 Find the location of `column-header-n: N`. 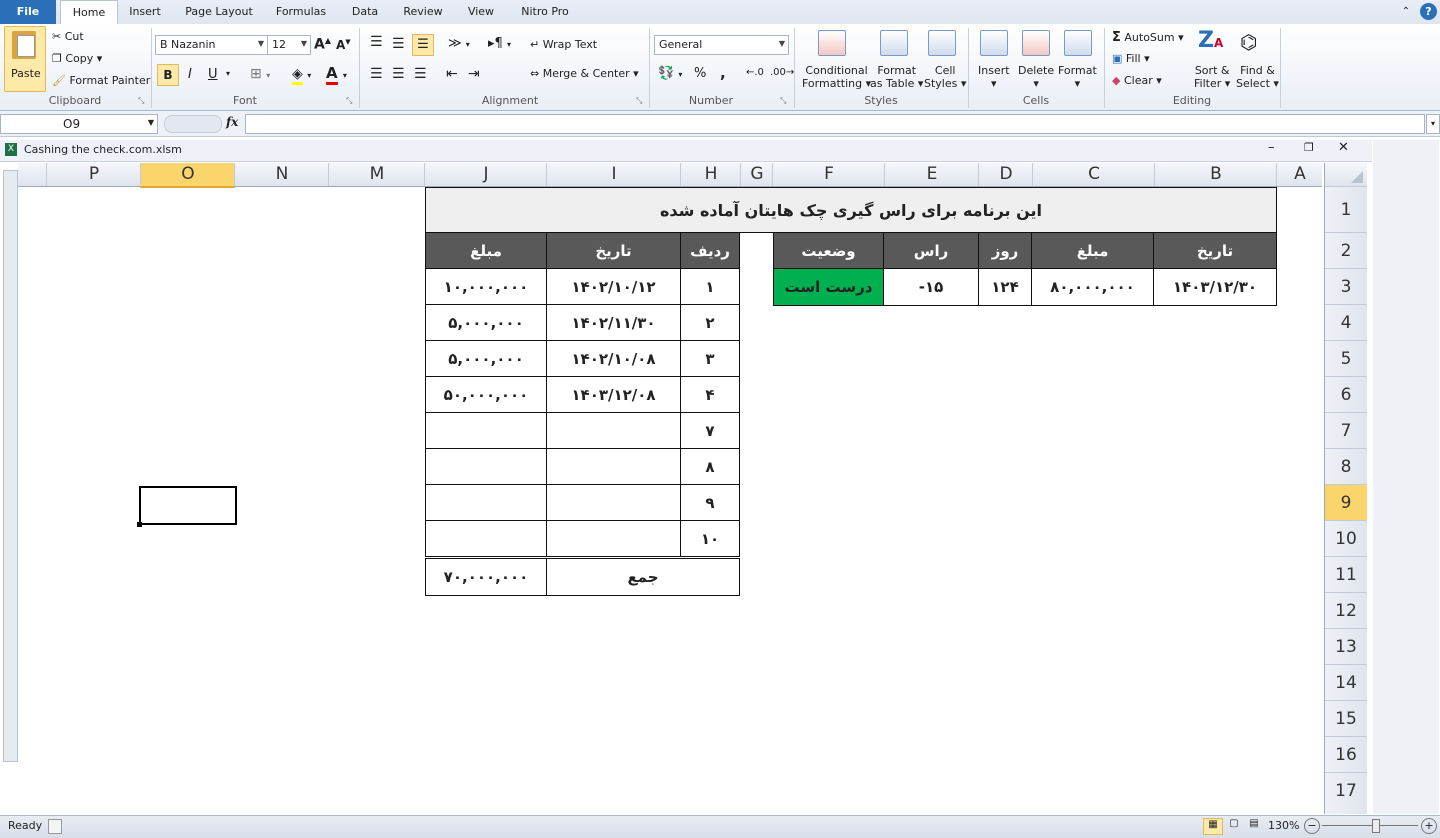

column-header-n: N is located at coordinates (281, 174).